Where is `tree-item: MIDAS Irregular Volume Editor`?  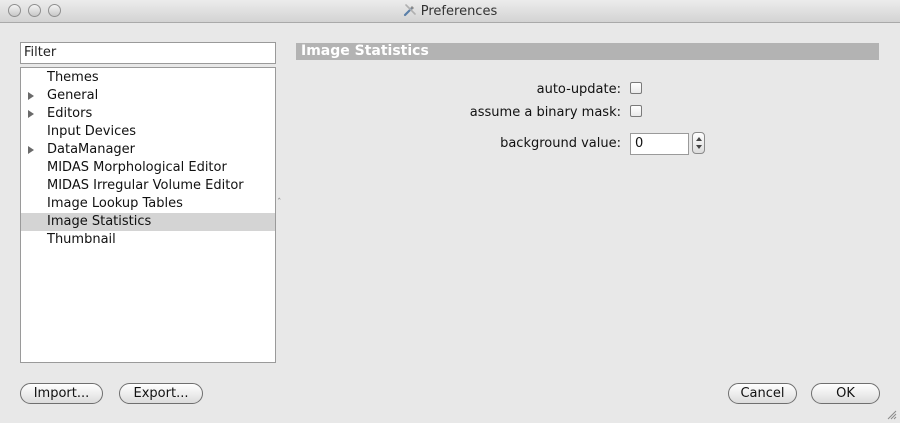 tree-item: MIDAS Irregular Volume Editor is located at coordinates (148, 186).